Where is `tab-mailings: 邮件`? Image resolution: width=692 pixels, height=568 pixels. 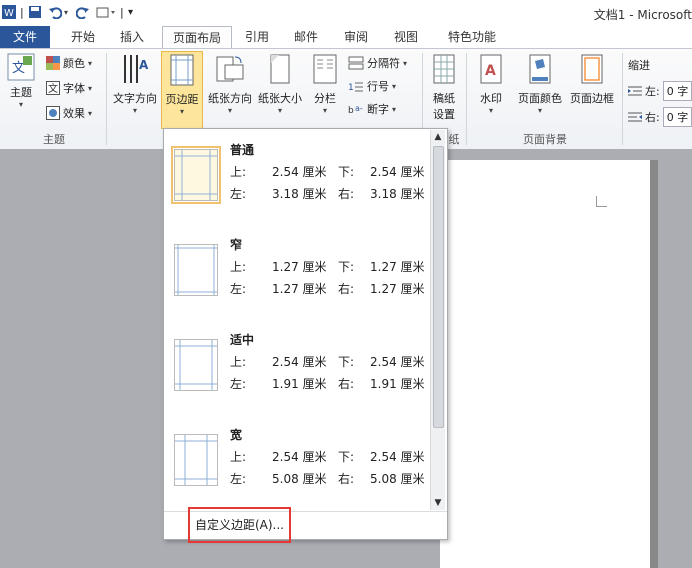
tab-mailings: 邮件 is located at coordinates (306, 37).